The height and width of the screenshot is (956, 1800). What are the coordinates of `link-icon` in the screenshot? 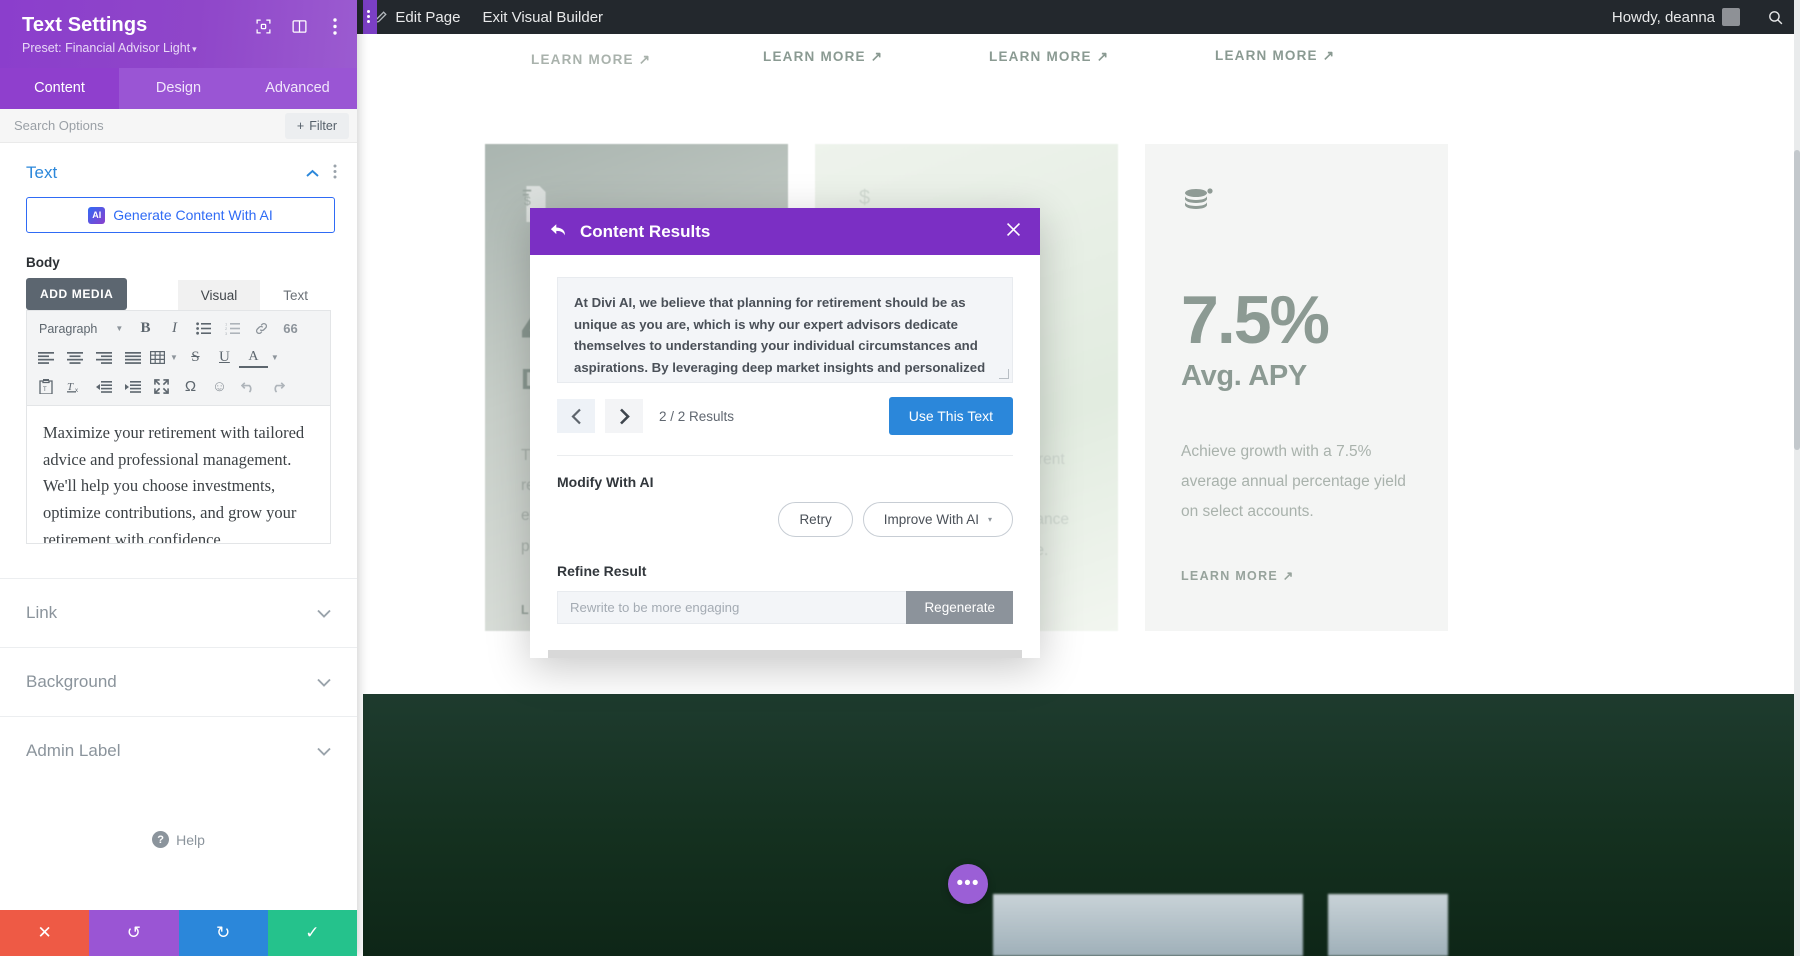 It's located at (261, 328).